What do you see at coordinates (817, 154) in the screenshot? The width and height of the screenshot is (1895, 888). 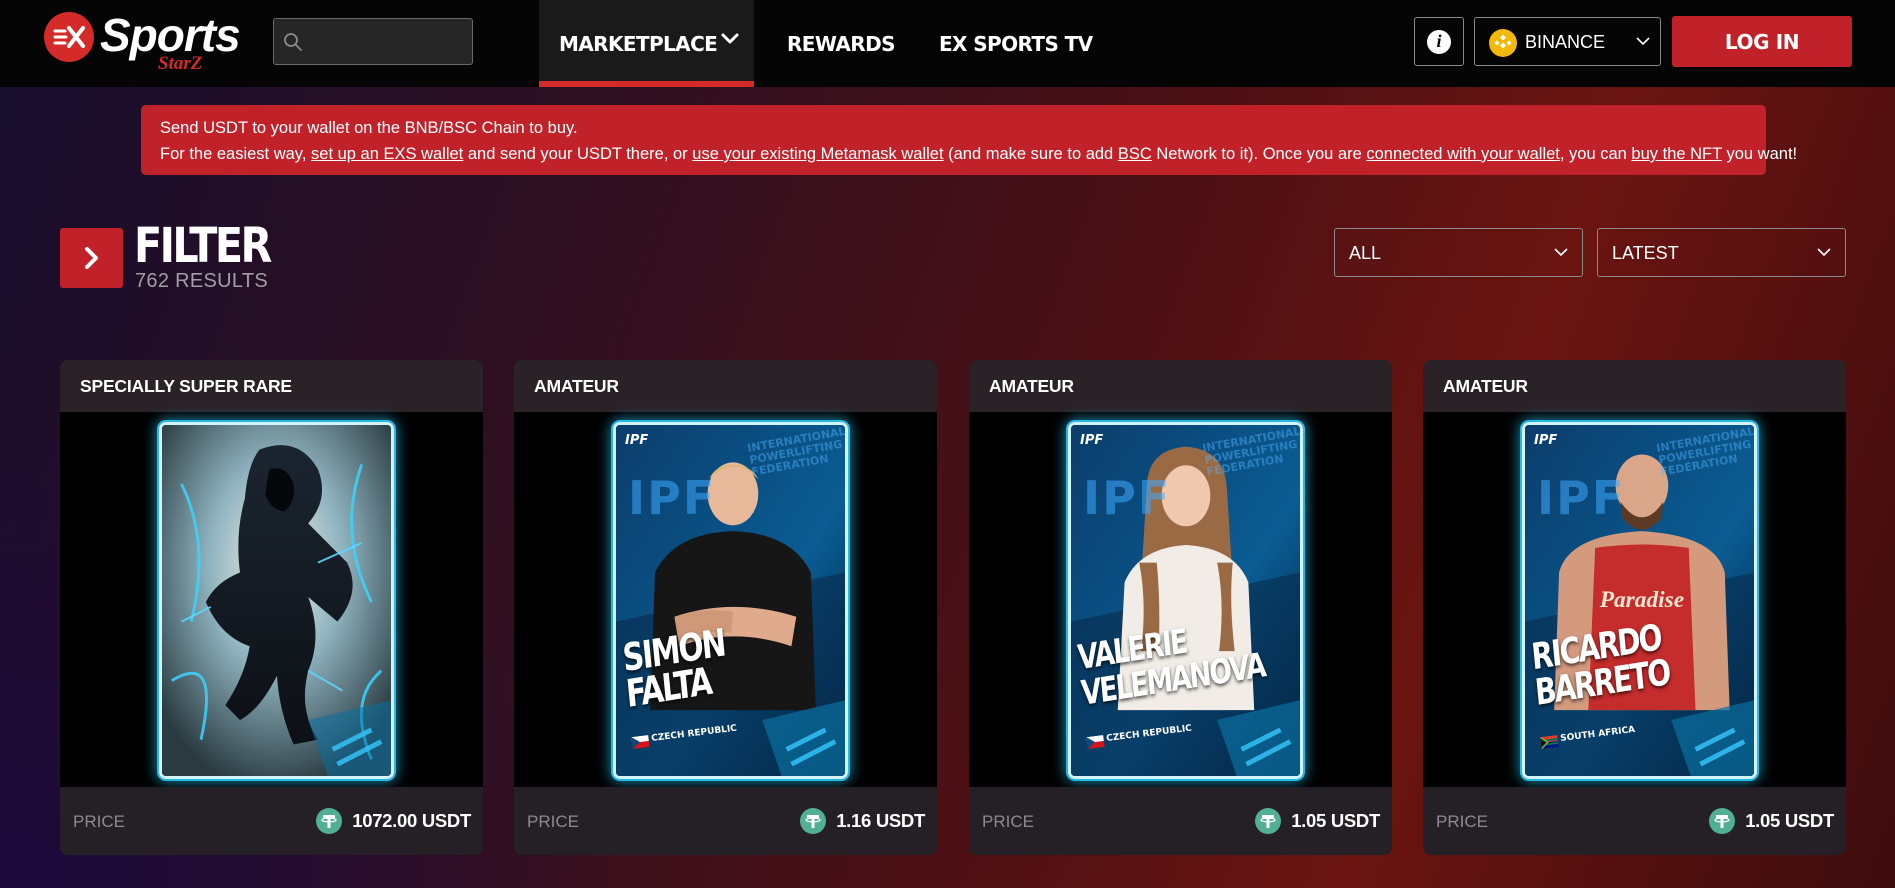 I see `metamask-wallet-link: use your existing Metamask wallet` at bounding box center [817, 154].